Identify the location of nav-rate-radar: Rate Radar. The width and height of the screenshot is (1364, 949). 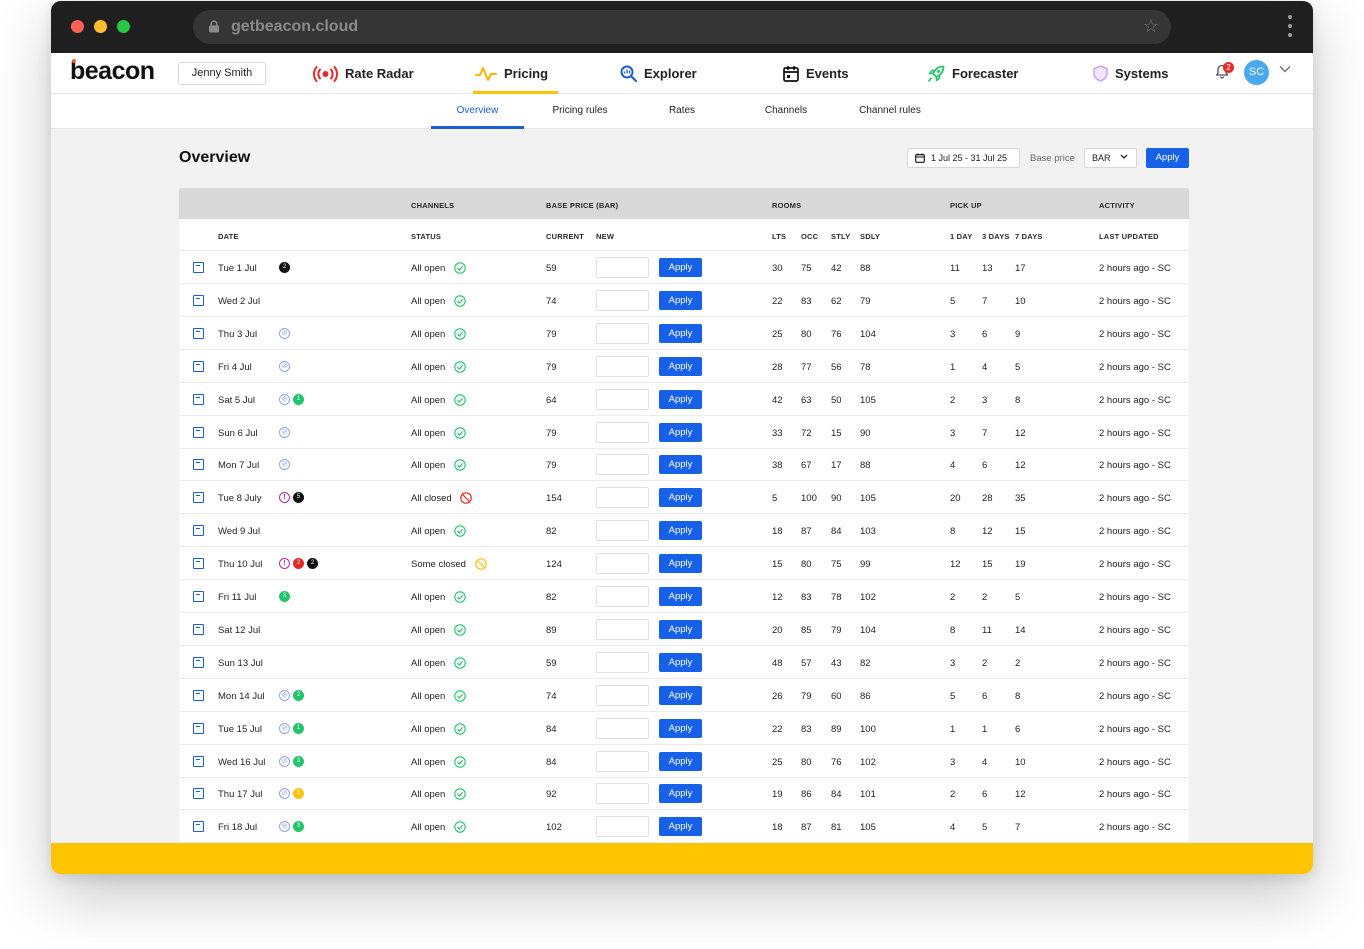
(363, 73).